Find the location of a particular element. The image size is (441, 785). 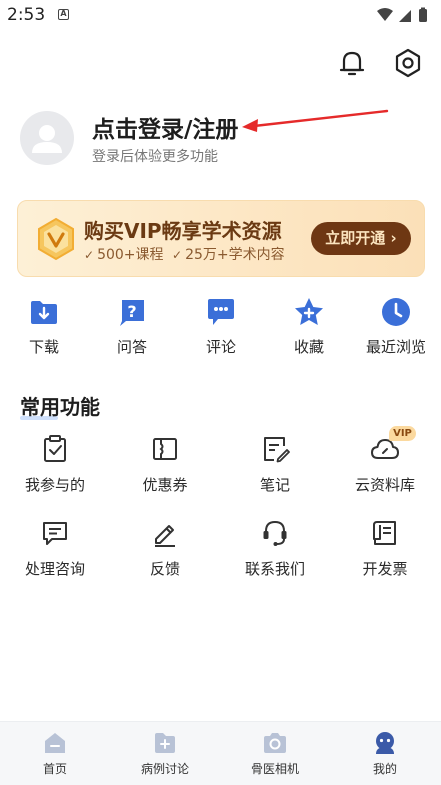

vip-feature-courses: ✓ 500+课程 is located at coordinates (124, 255).